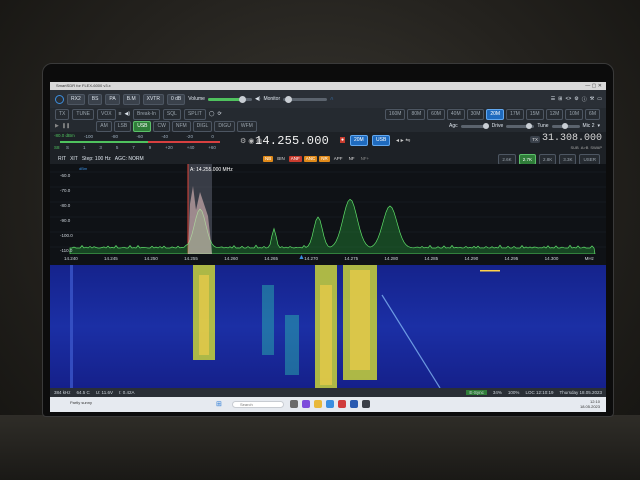 The width and height of the screenshot is (640, 480). What do you see at coordinates (258, 404) in the screenshot?
I see `taskbar-search: Search` at bounding box center [258, 404].